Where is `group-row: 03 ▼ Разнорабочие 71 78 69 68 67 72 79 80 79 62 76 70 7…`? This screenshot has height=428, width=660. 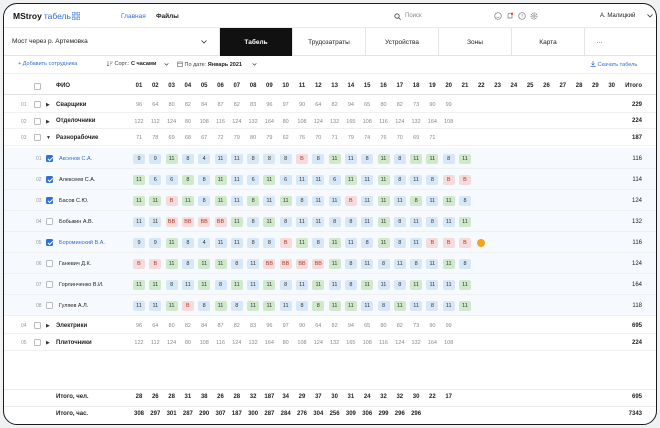 group-row: 03 ▼ Разнорабочие 71 78 69 68 67 72 79 80 79 62 76 70 7… is located at coordinates (330, 137).